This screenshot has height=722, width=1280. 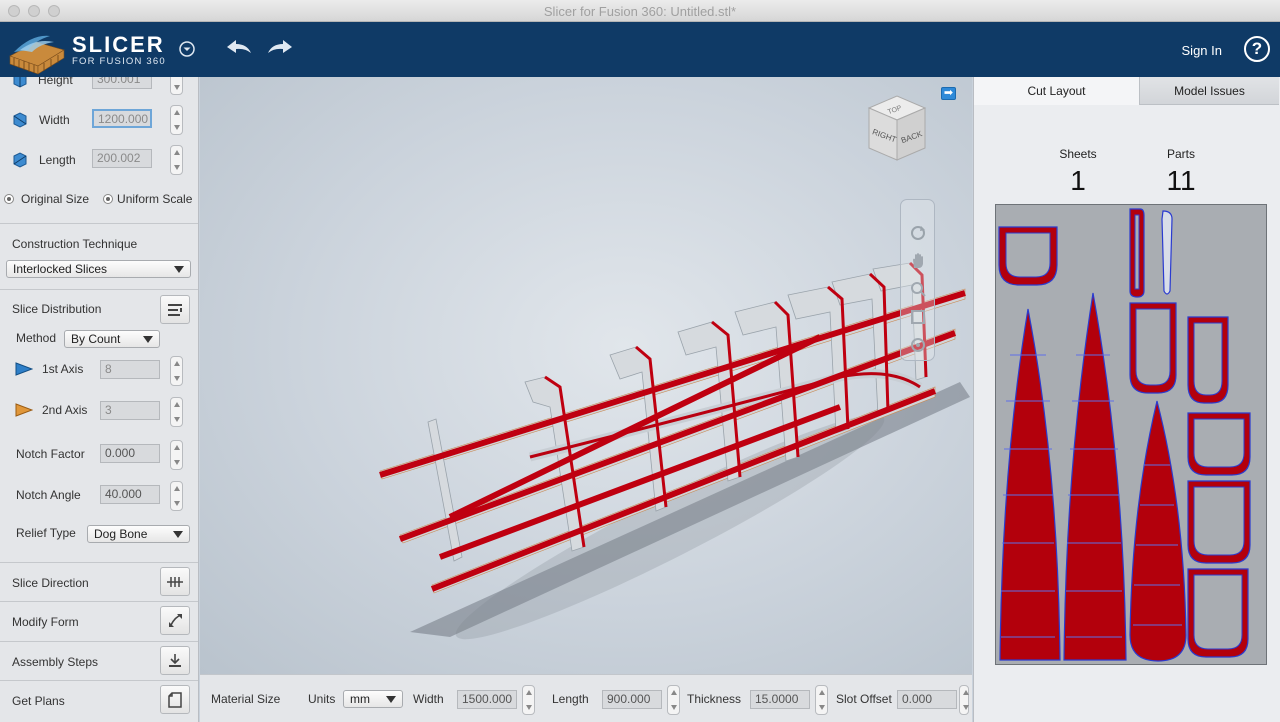 I want to click on assembly-steps-icon, so click(x=175, y=660).